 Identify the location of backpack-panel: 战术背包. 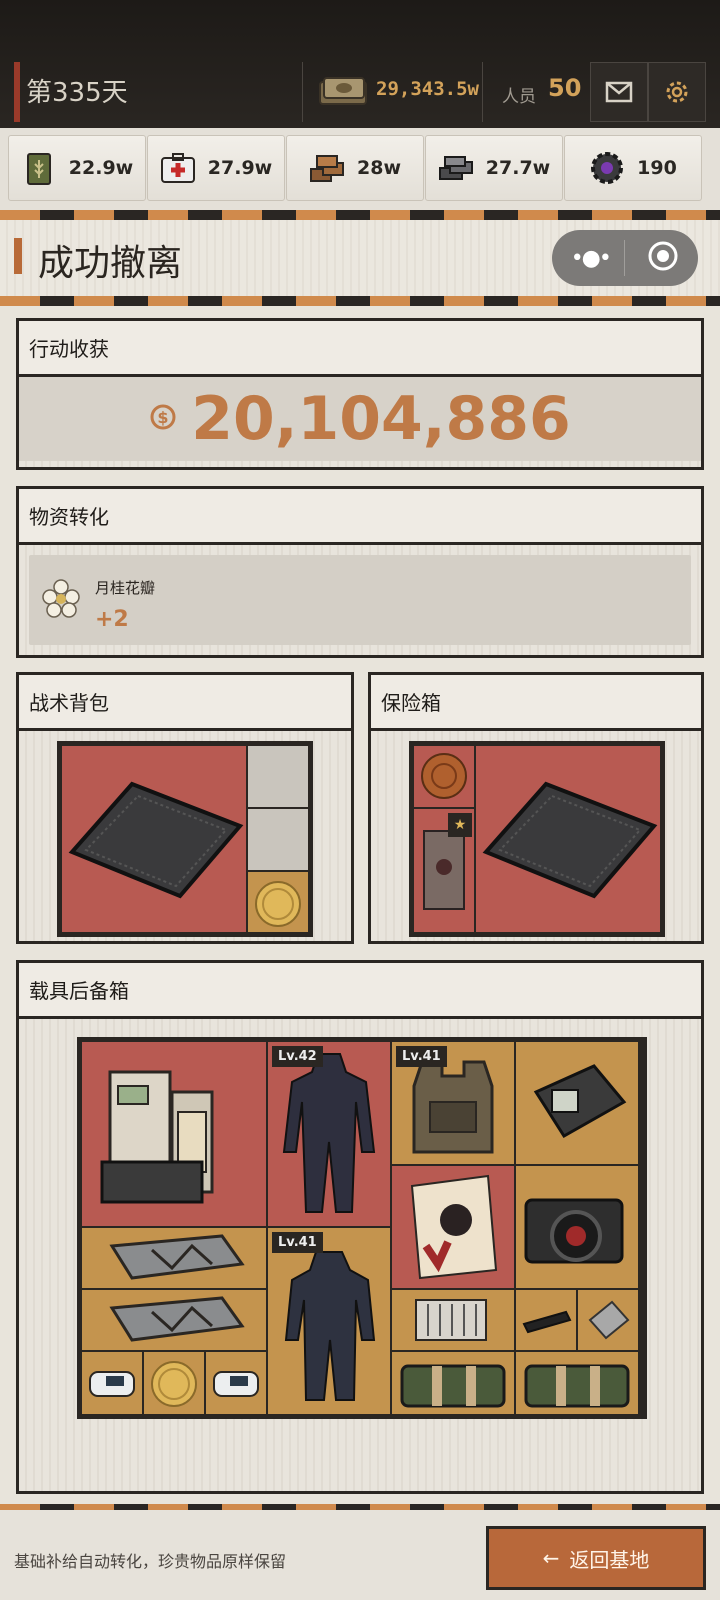
(185, 808).